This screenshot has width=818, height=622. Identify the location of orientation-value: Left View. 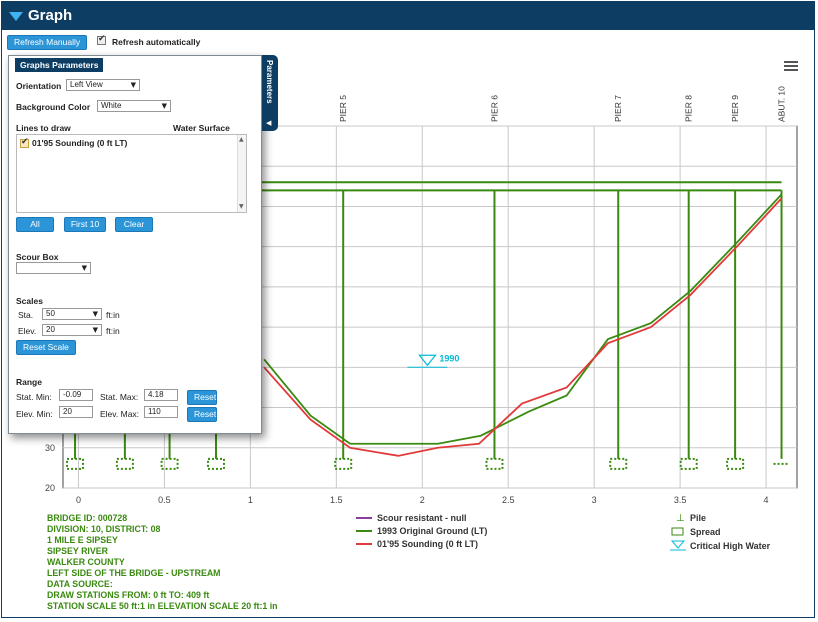
(86, 84).